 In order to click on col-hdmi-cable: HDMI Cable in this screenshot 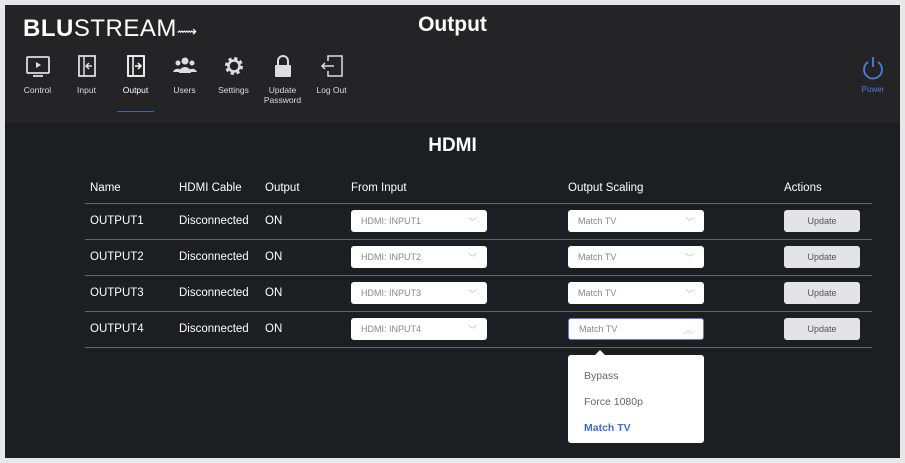, I will do `click(217, 188)`.